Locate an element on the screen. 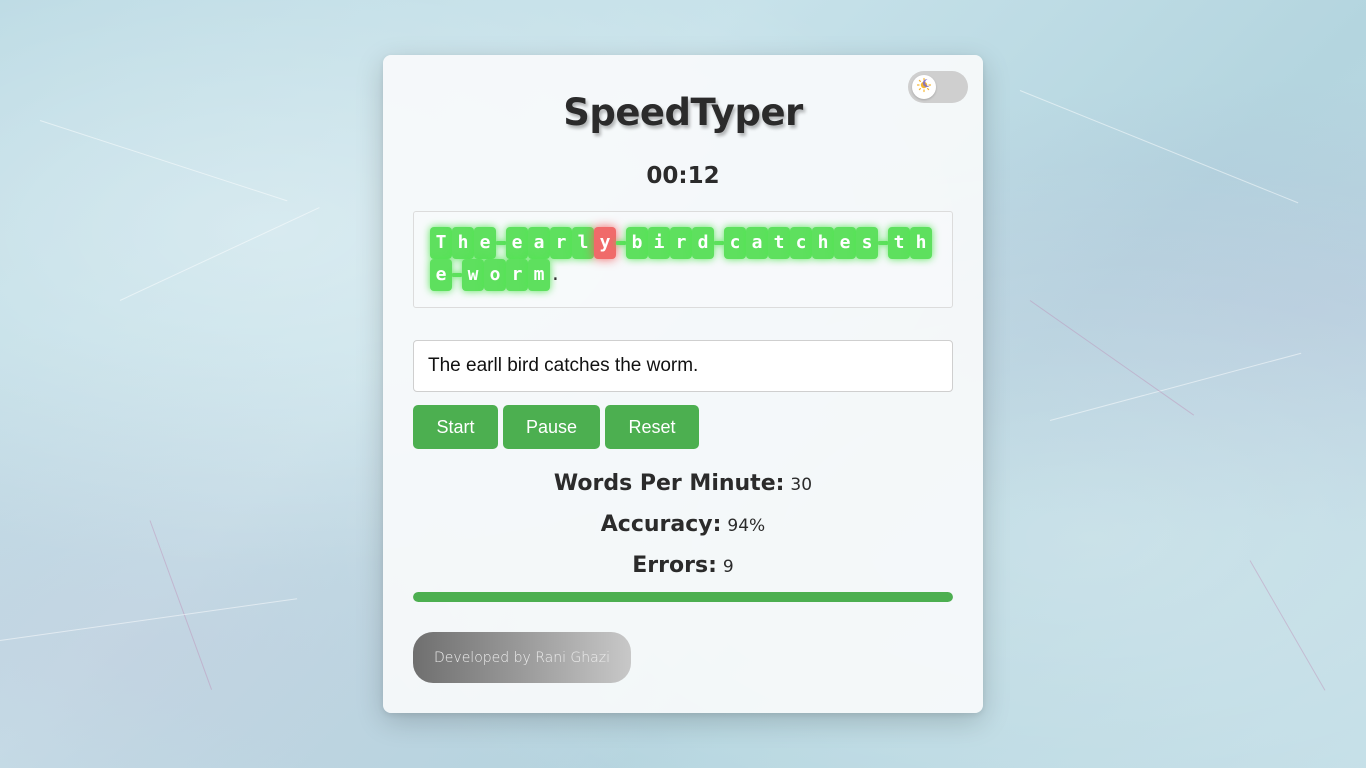  start-button: Start is located at coordinates (455, 427).